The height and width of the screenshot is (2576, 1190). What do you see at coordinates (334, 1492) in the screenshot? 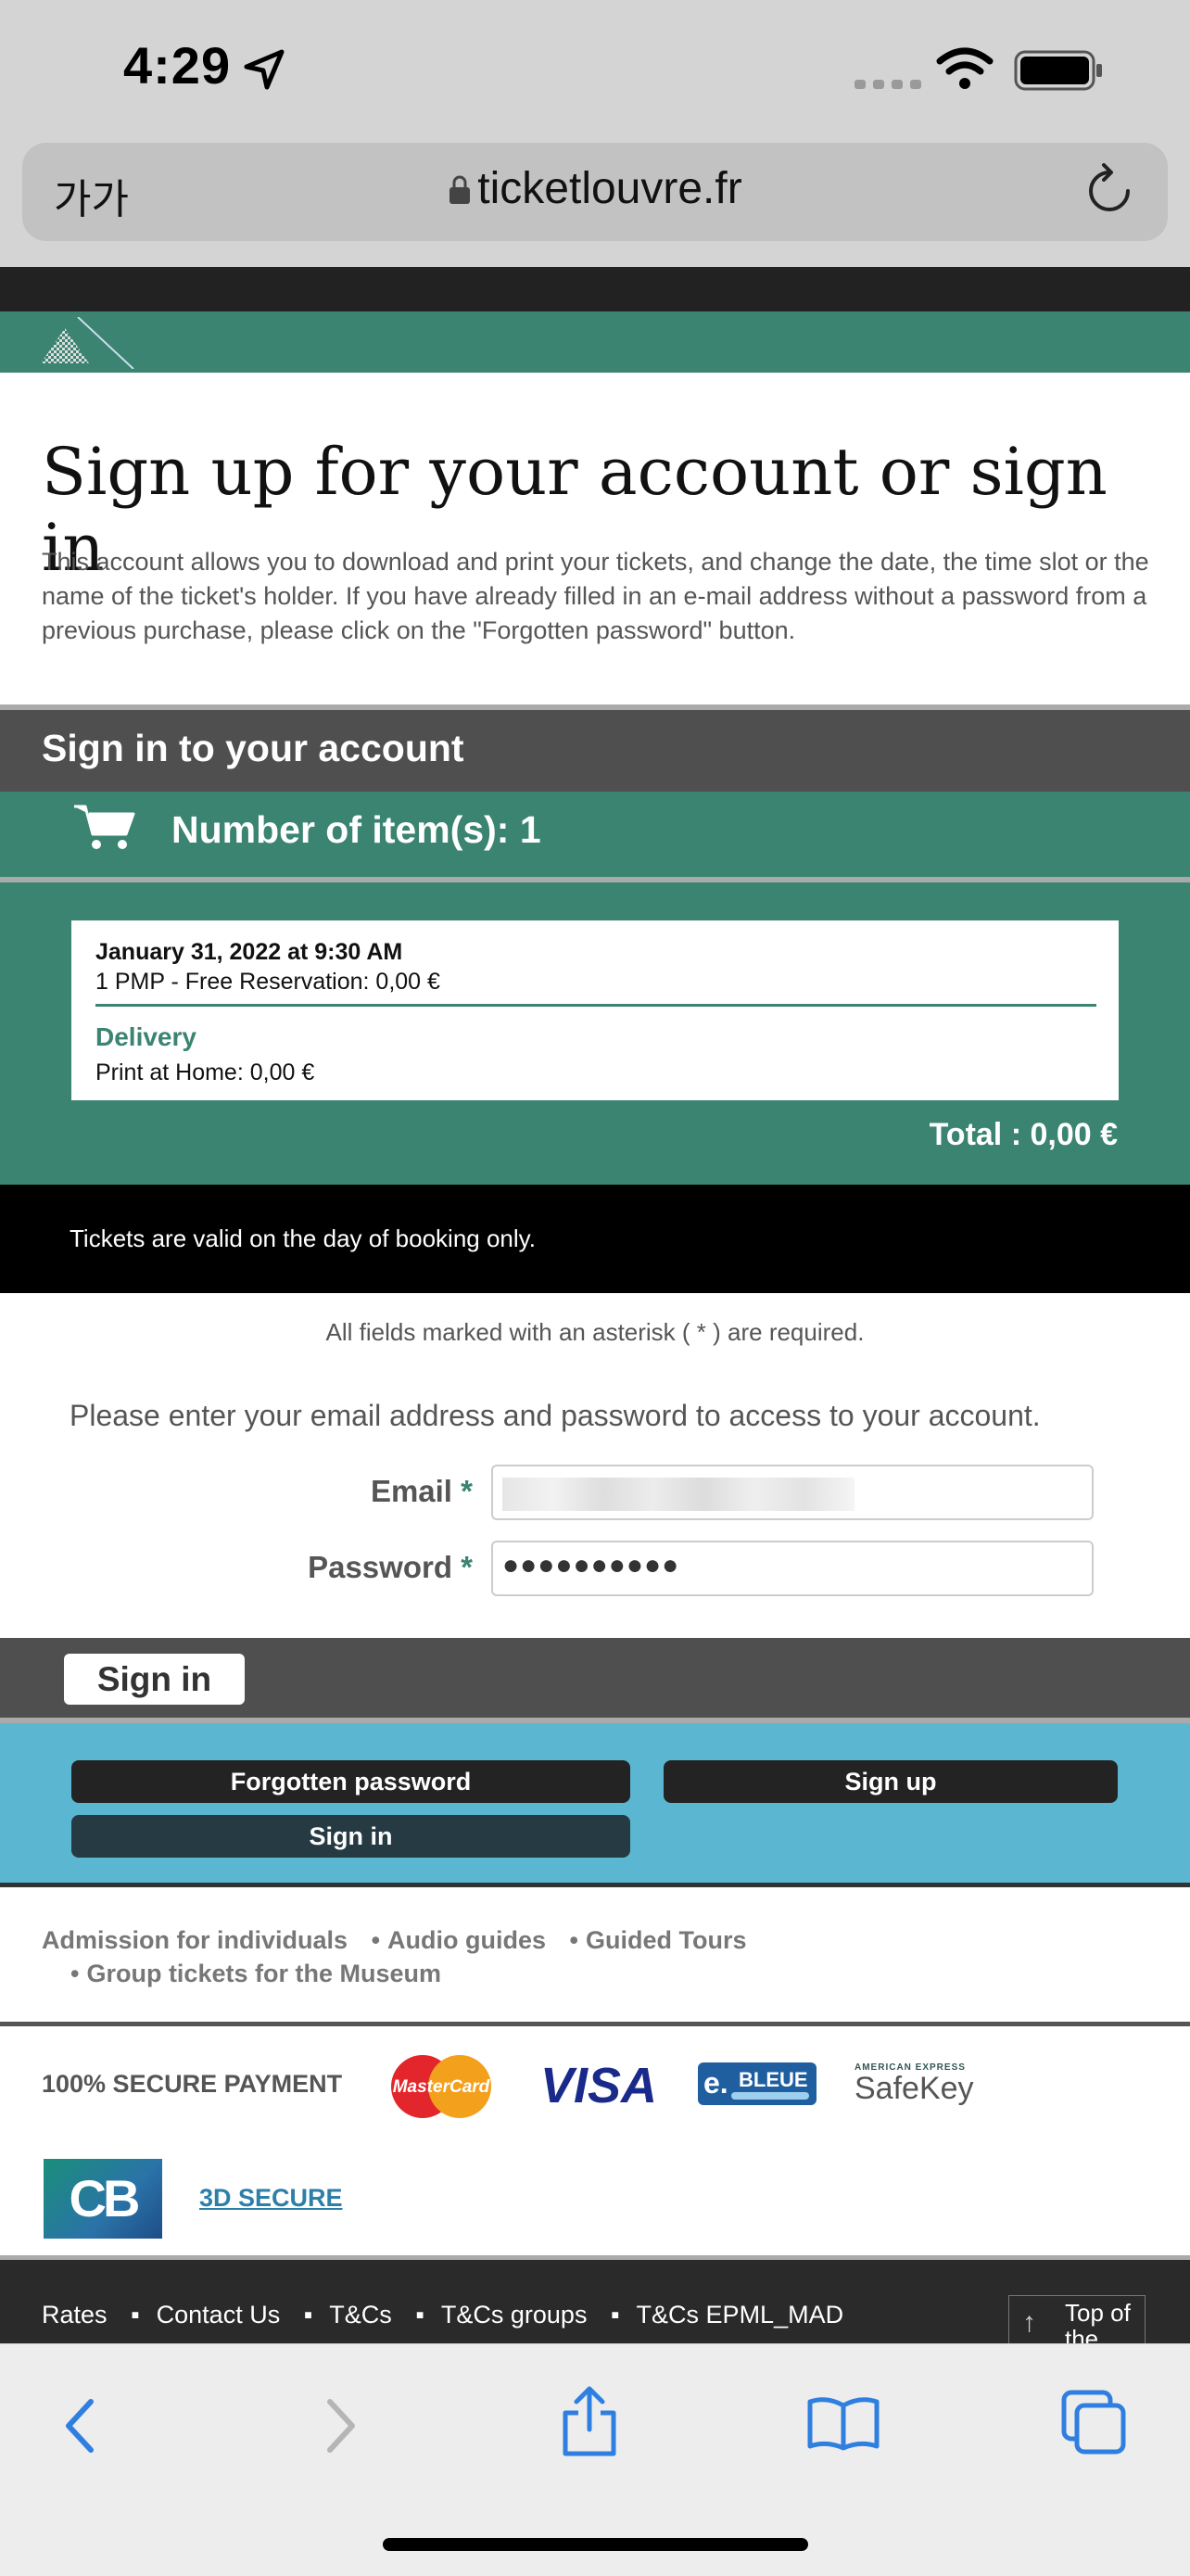
I see `email-label: Email *` at bounding box center [334, 1492].